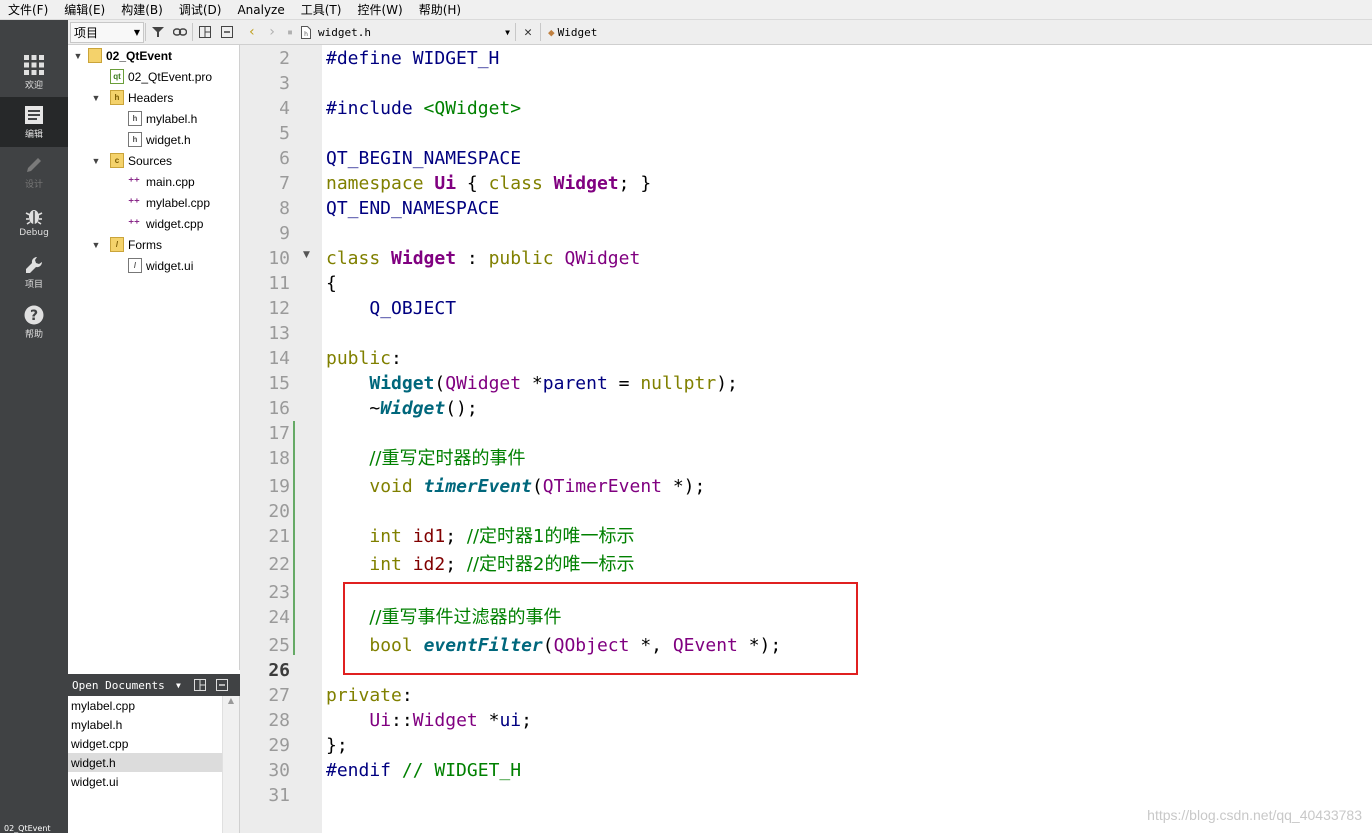 This screenshot has height=833, width=1372. What do you see at coordinates (154, 685) in the screenshot?
I see `open-documents-header: Open Documents ▼` at bounding box center [154, 685].